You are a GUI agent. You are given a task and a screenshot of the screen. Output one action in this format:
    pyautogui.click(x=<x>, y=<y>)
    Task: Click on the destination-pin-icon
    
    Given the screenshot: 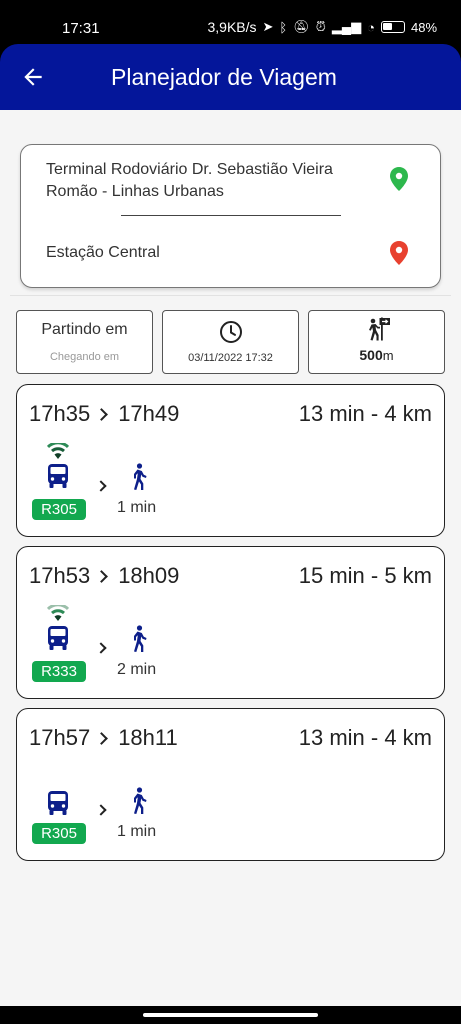 What is the action you would take?
    pyautogui.click(x=399, y=253)
    